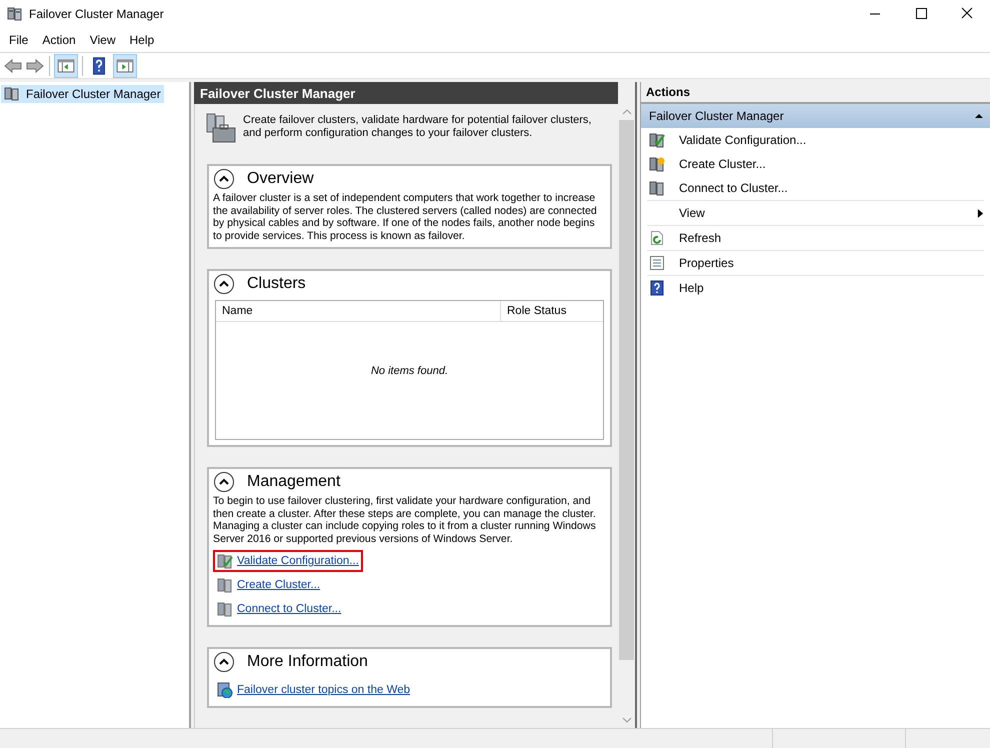  I want to click on group-title: Failover Cluster Manager, so click(716, 116).